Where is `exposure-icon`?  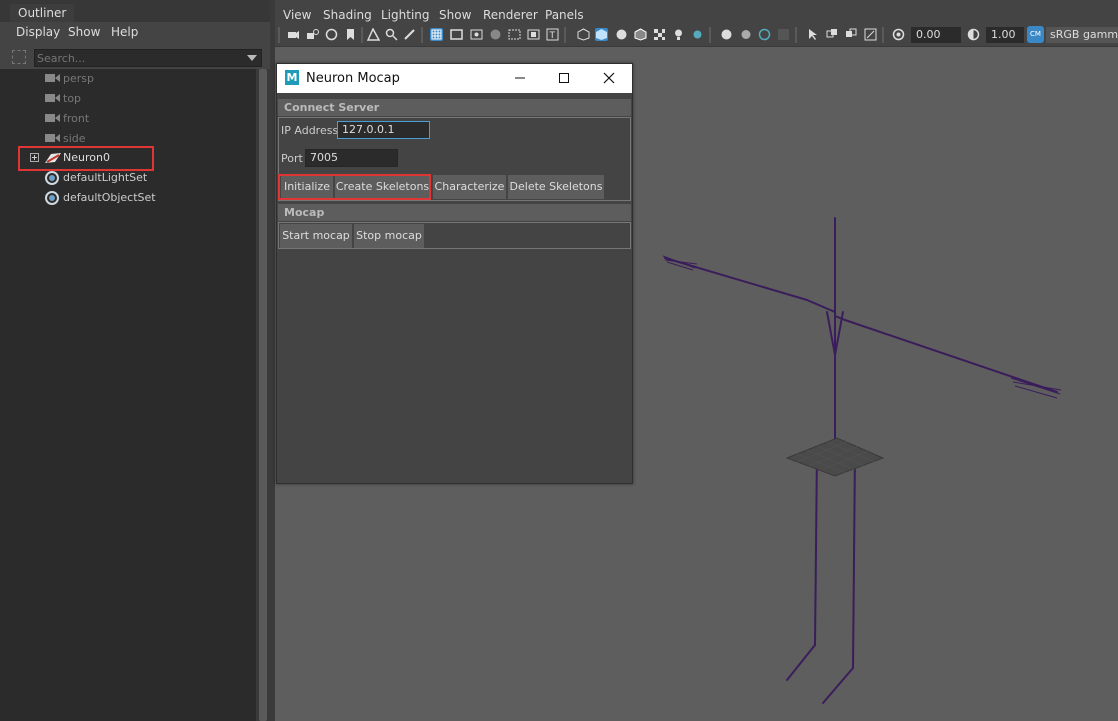 exposure-icon is located at coordinates (898, 34).